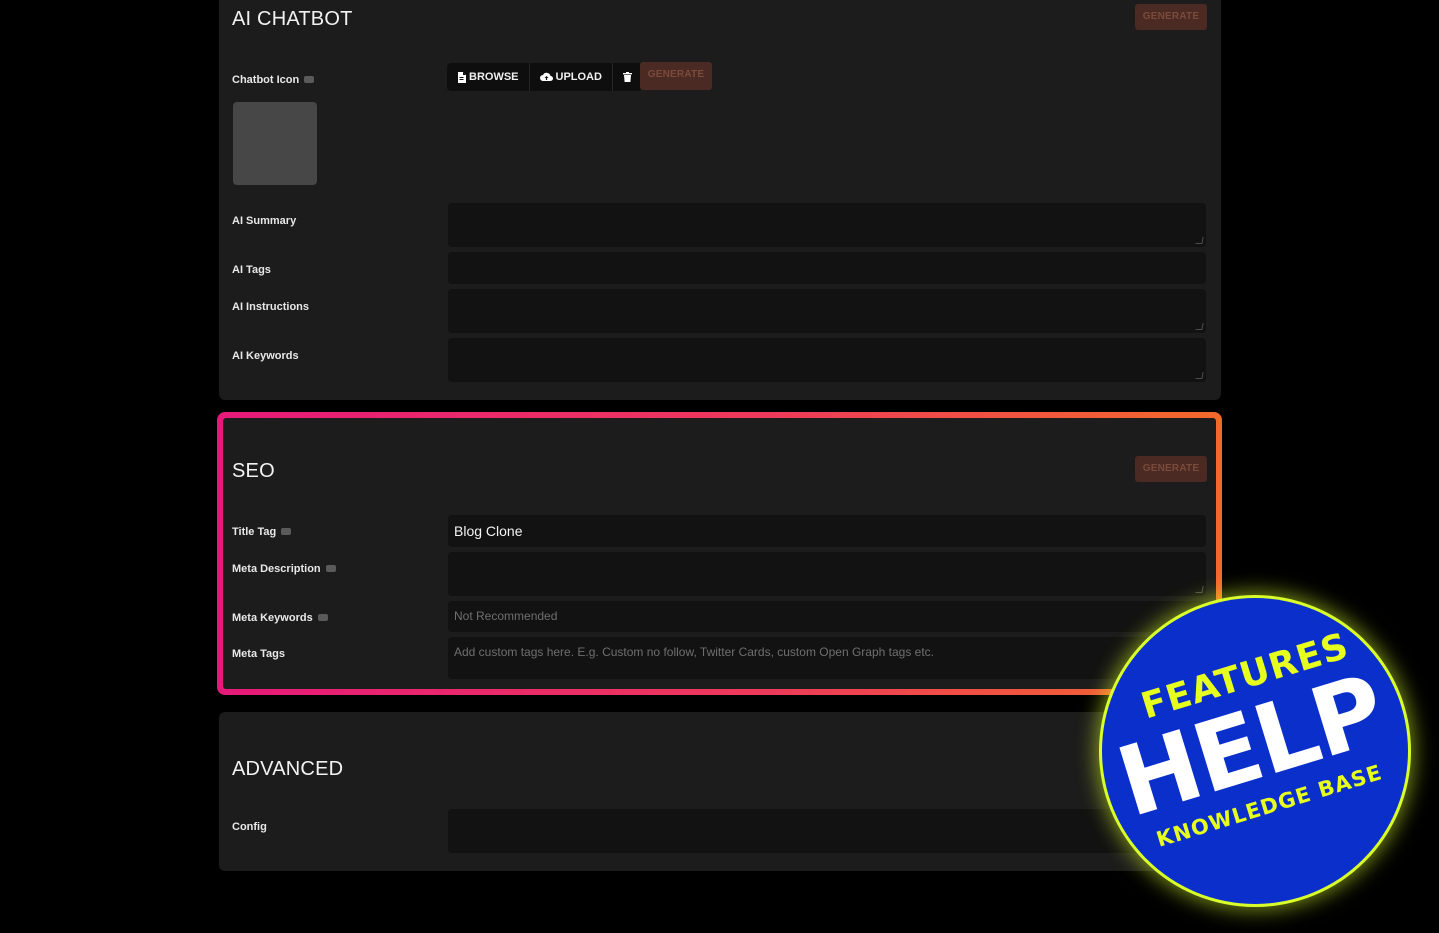 The image size is (1439, 933). Describe the element at coordinates (827, 311) in the screenshot. I see `ai-instructions-textarea` at that location.